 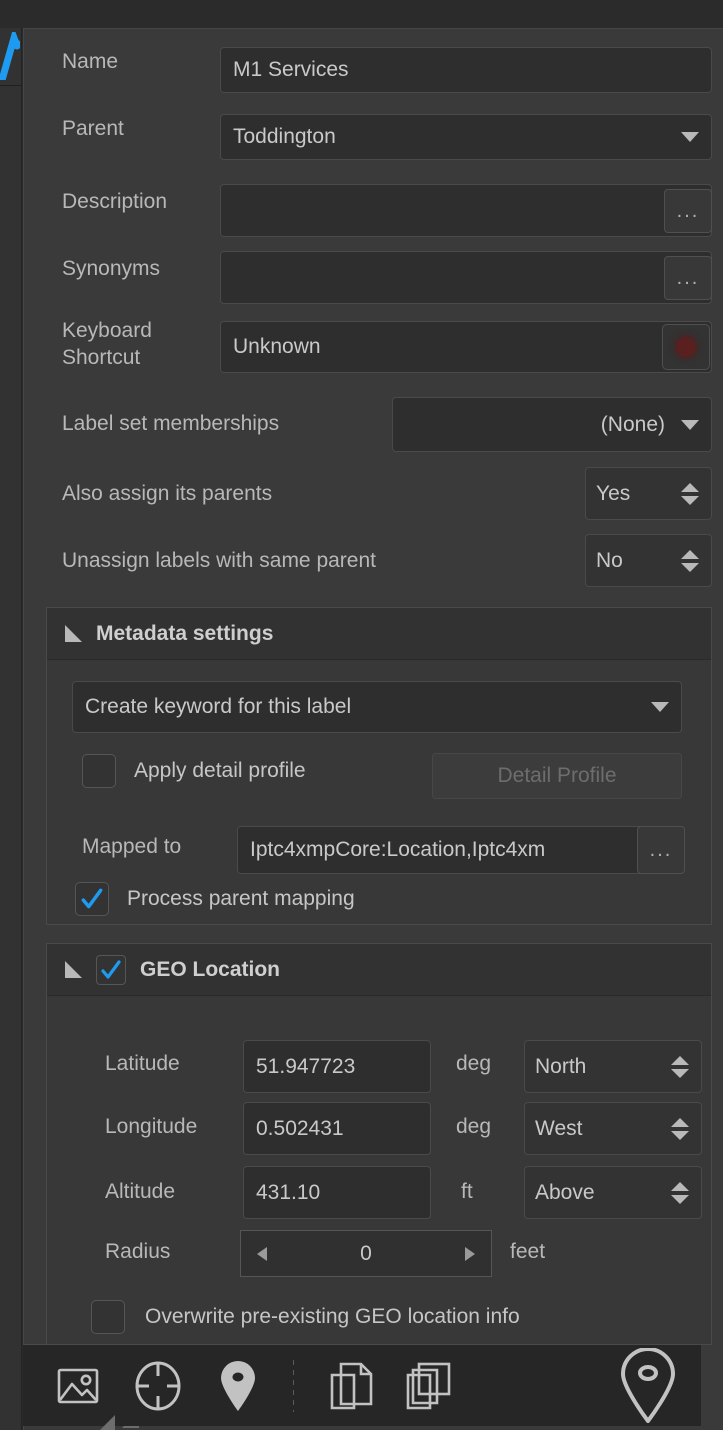 I want to click on stepper-increment-icon, so click(x=470, y=1253).